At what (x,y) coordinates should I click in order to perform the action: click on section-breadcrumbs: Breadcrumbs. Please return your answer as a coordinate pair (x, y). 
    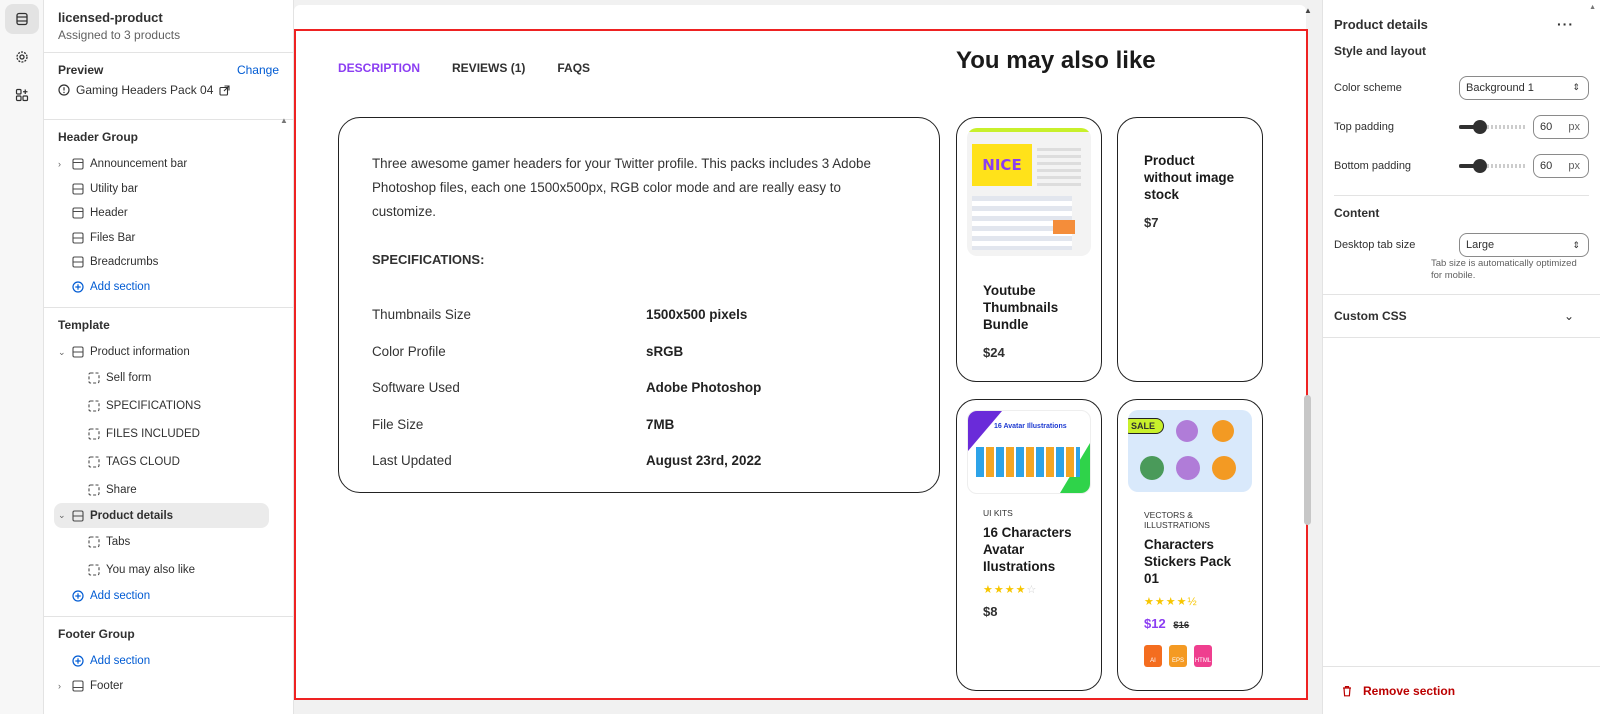
    Looking at the image, I should click on (168, 262).